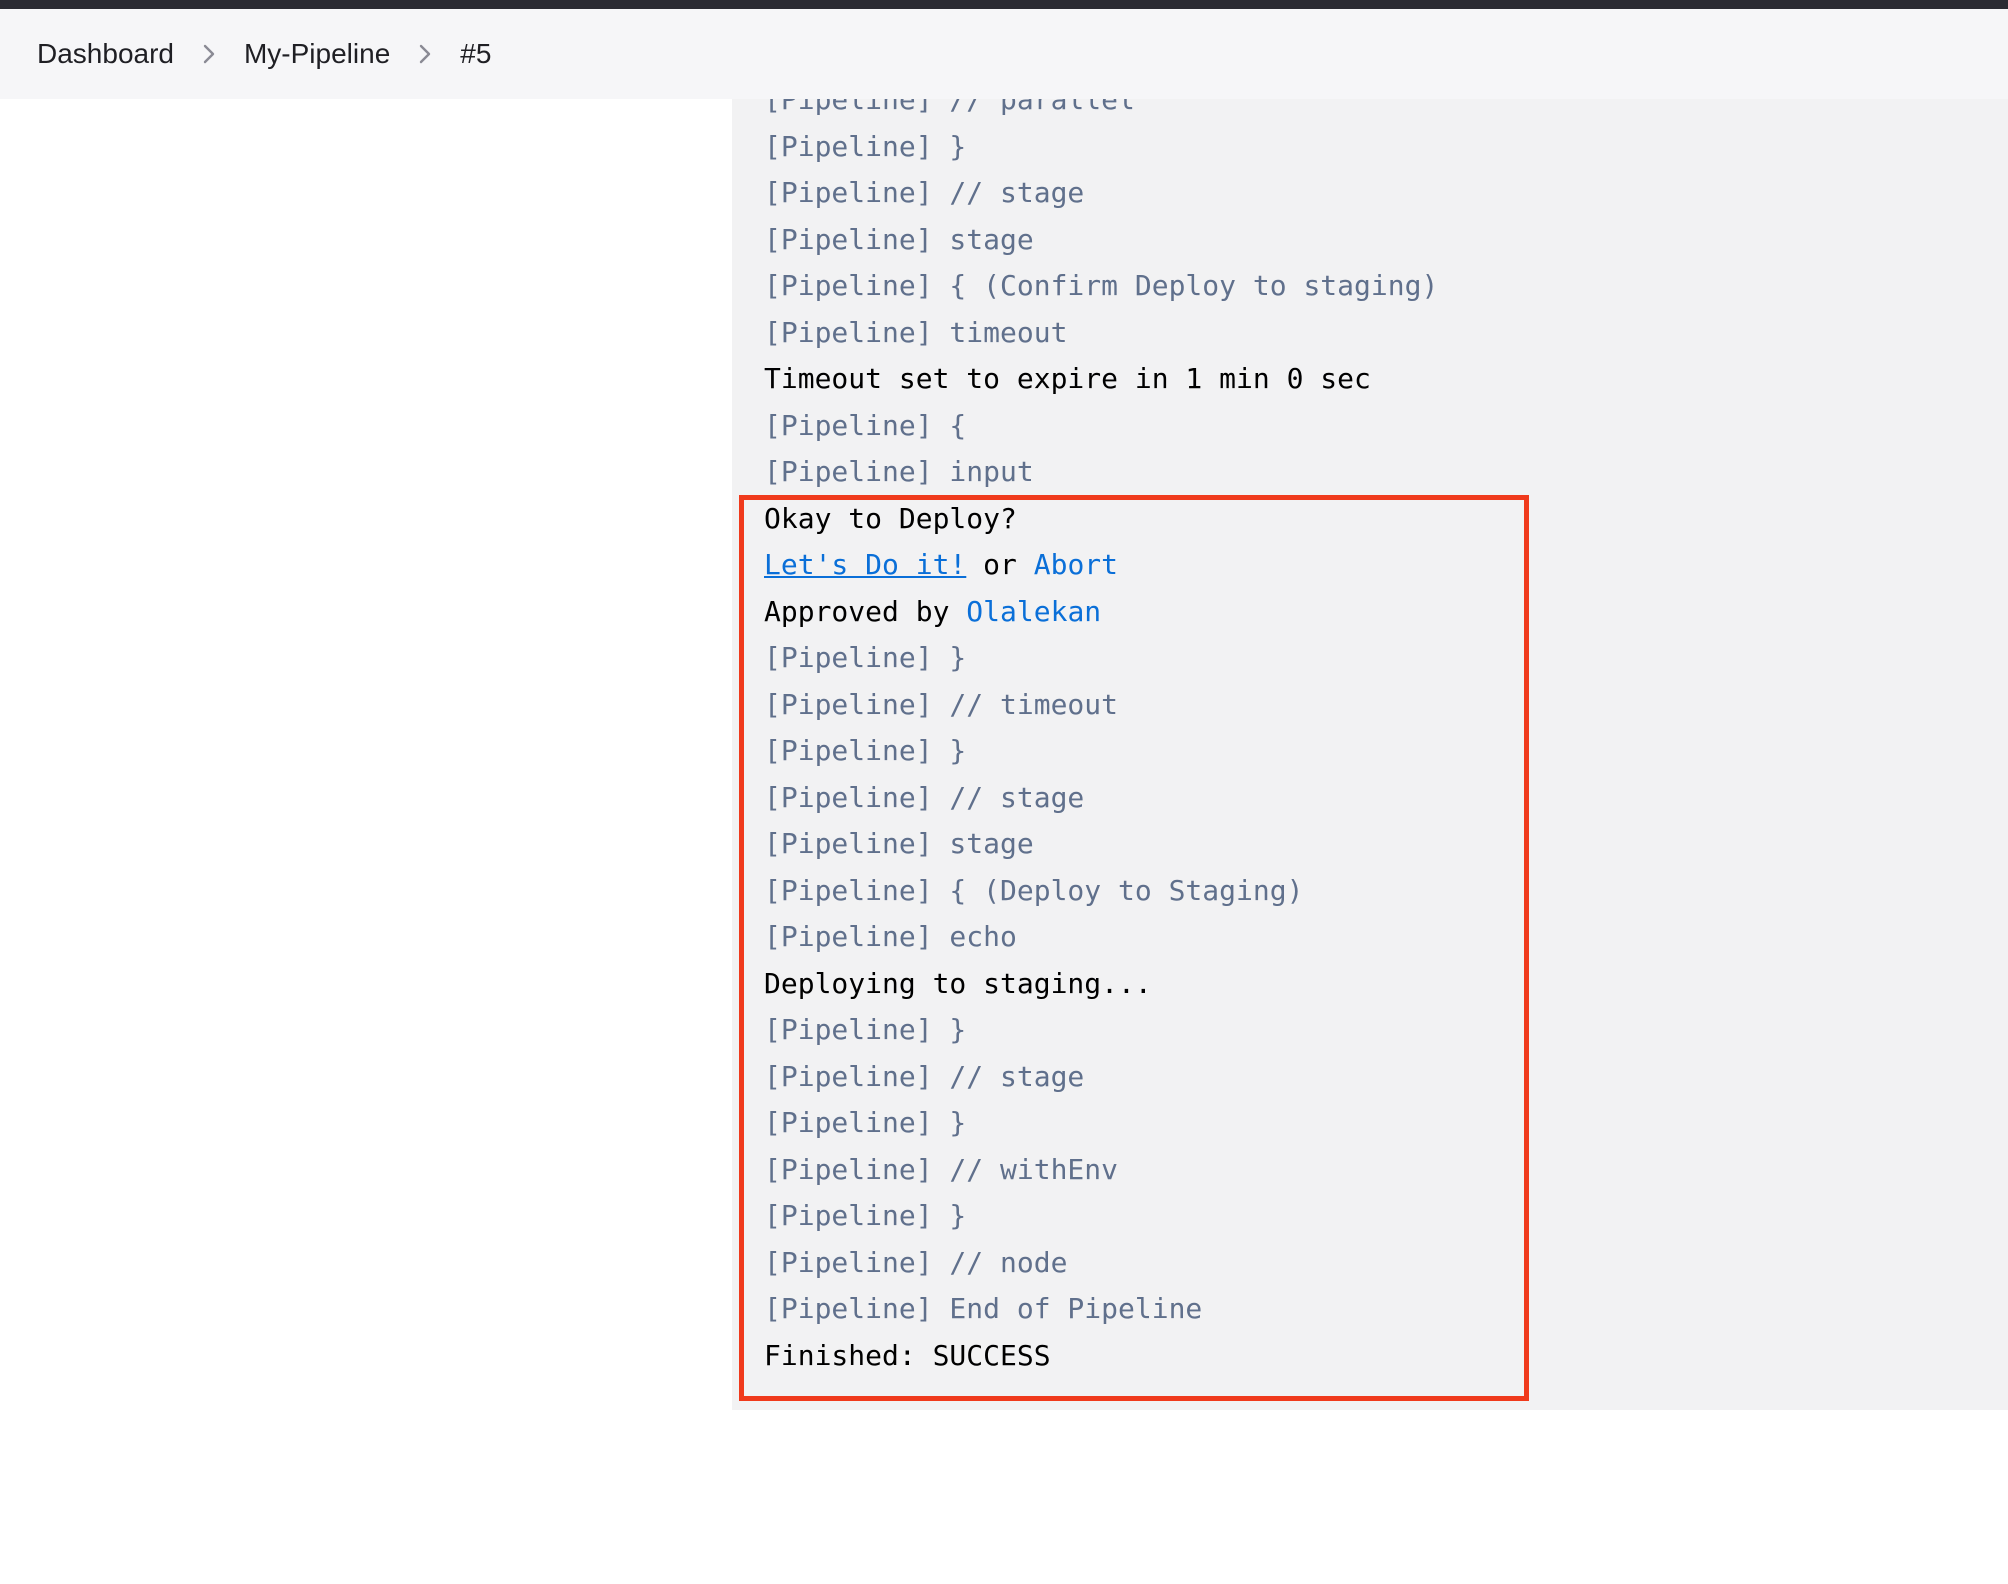  Describe the element at coordinates (865, 425) in the screenshot. I see `console-line: [Pipeline] {` at that location.